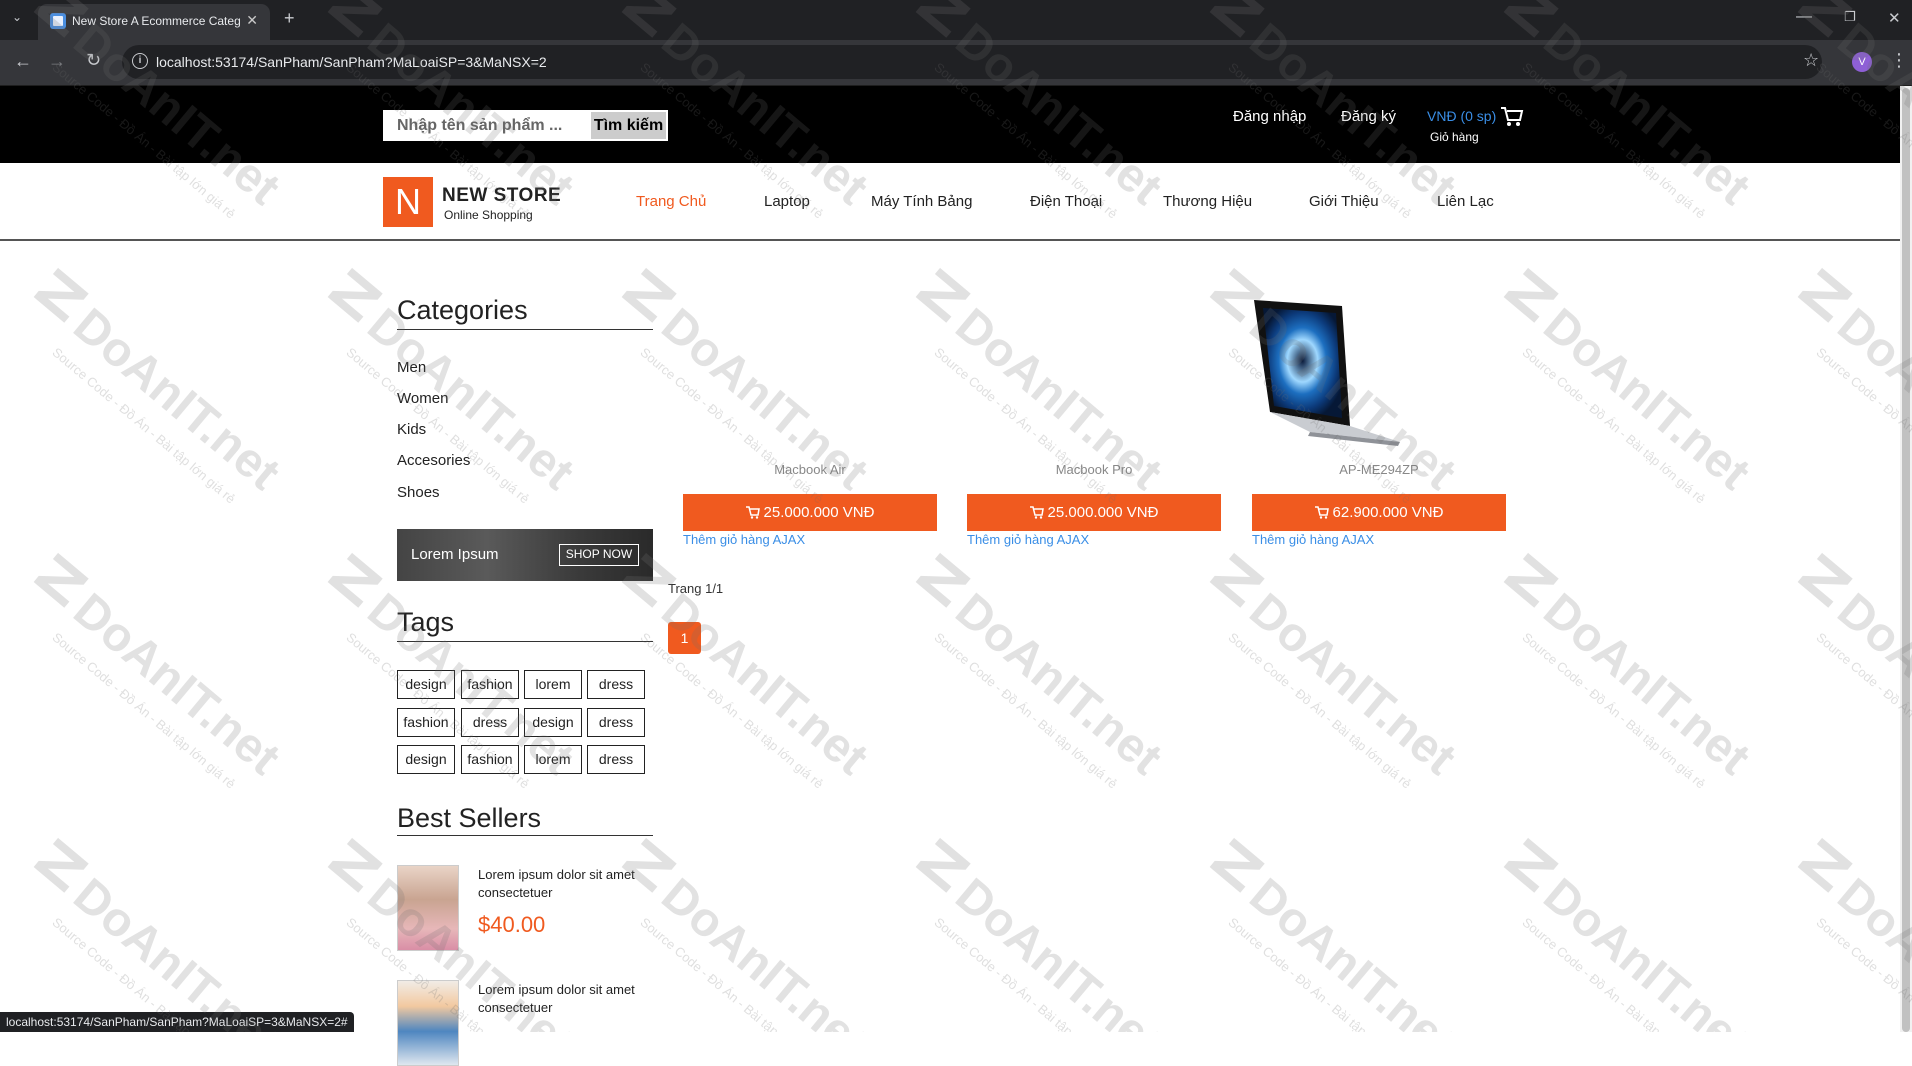 The width and height of the screenshot is (1912, 1066). I want to click on register-link: Đăng ký, so click(1368, 116).